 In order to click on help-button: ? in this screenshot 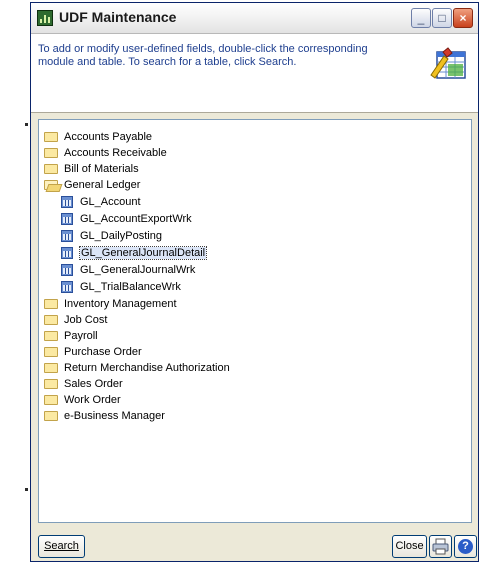, I will do `click(465, 546)`.